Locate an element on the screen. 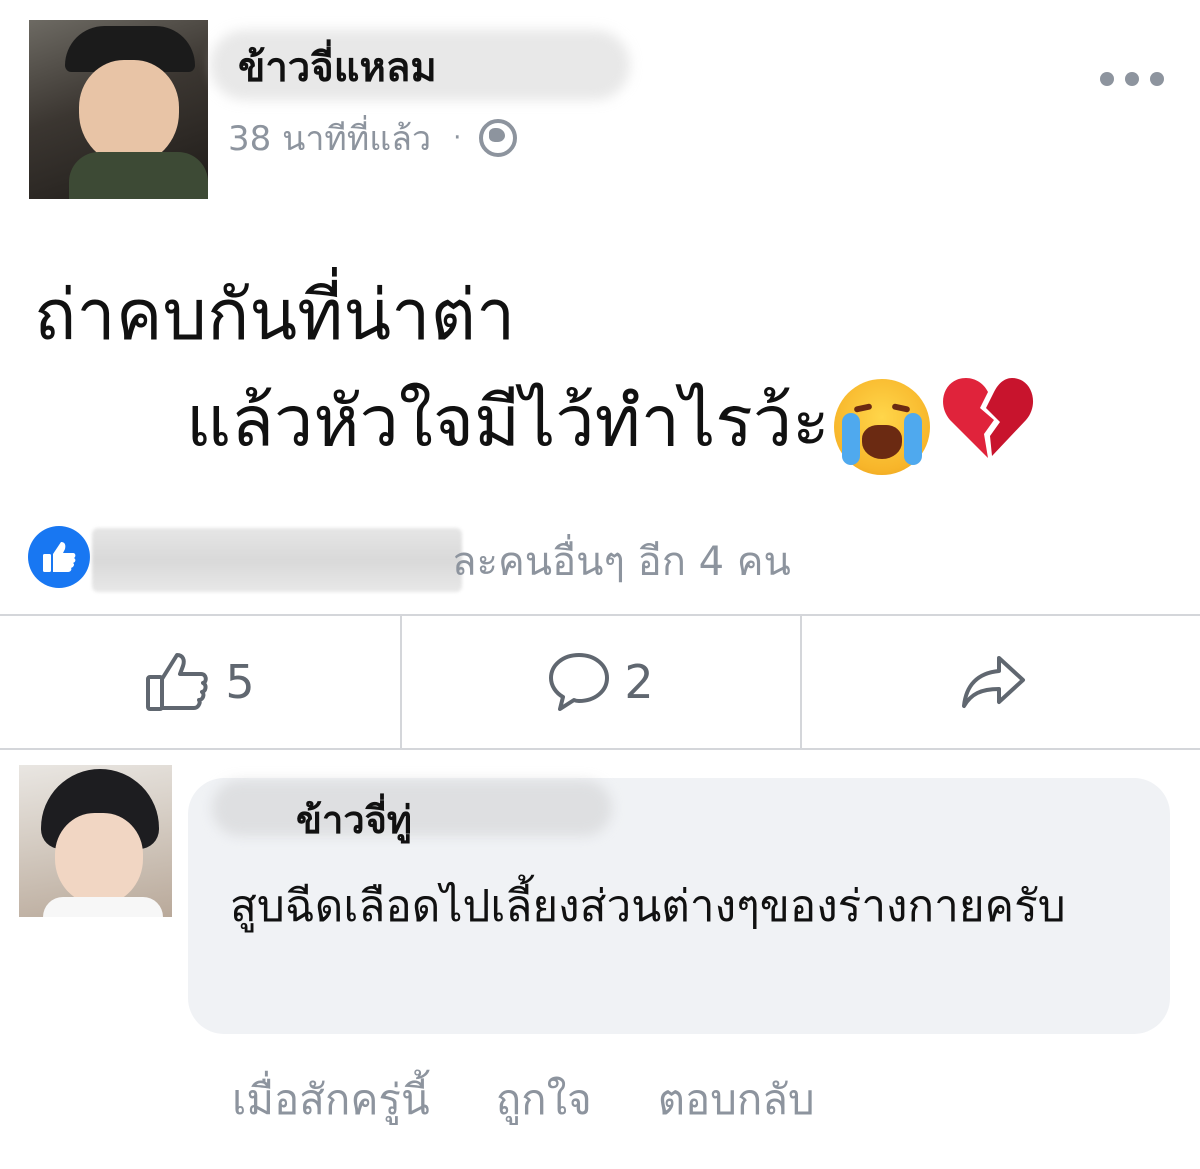  poster-name: ข้าวจี่แหลม is located at coordinates (337, 68).